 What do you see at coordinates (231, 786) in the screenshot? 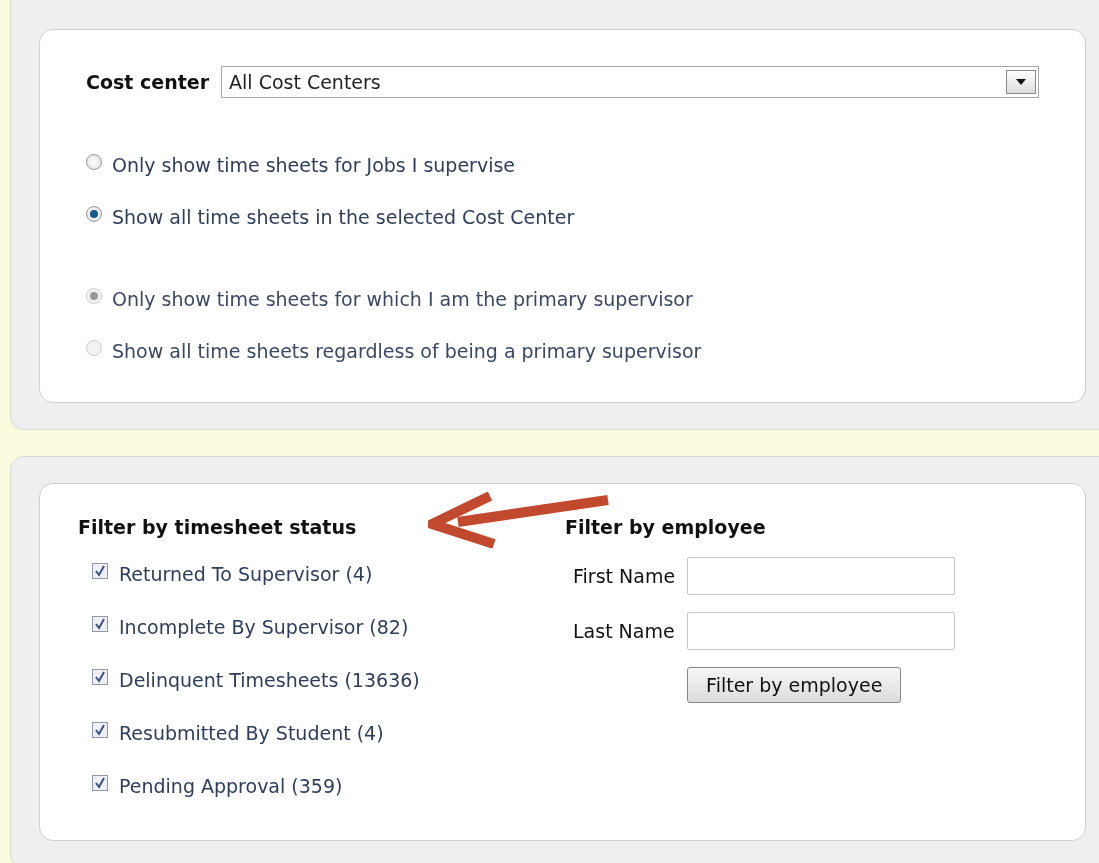
I see `checkbox-label: Pending Approval (359)` at bounding box center [231, 786].